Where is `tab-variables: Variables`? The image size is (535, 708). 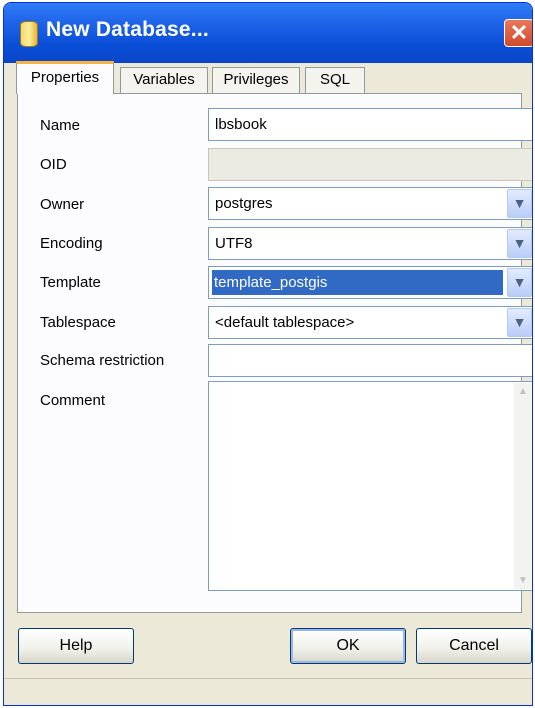
tab-variables: Variables is located at coordinates (164, 80).